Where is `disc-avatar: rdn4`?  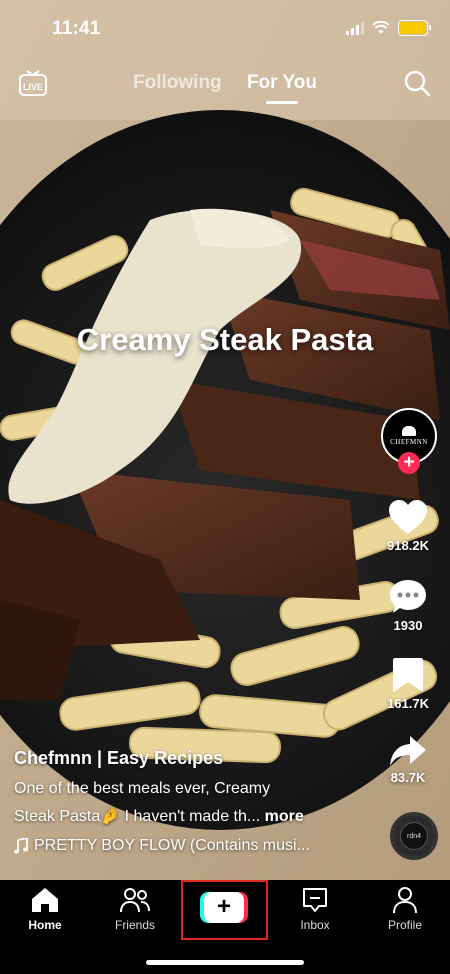
disc-avatar: rdn4 is located at coordinates (414, 836).